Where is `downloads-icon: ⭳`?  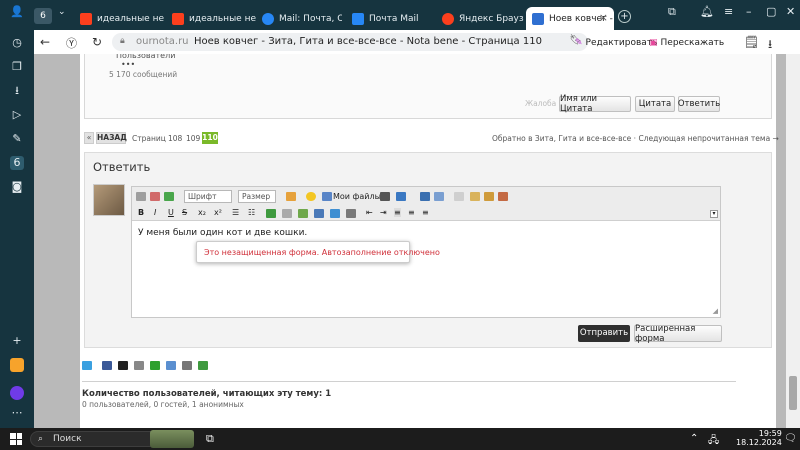 downloads-icon: ⭳ is located at coordinates (17, 91).